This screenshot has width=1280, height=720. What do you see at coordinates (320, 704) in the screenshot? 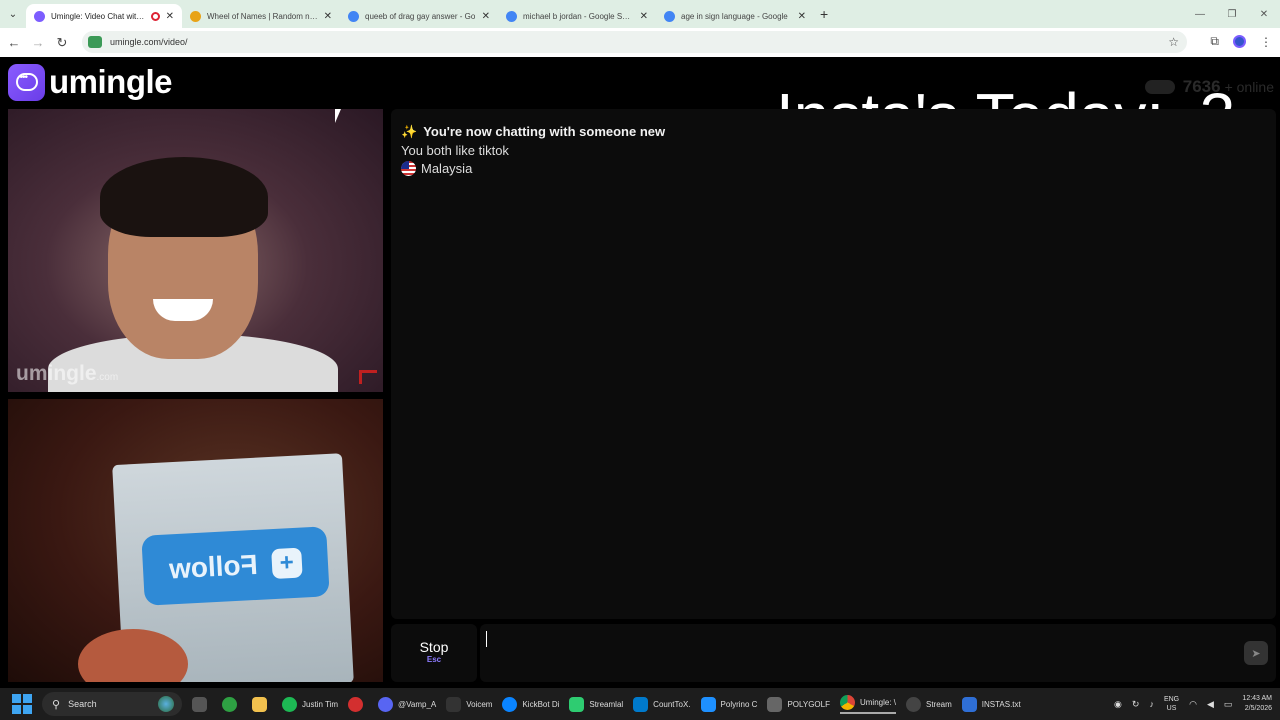
I see `app-label: Justin Tim` at bounding box center [320, 704].